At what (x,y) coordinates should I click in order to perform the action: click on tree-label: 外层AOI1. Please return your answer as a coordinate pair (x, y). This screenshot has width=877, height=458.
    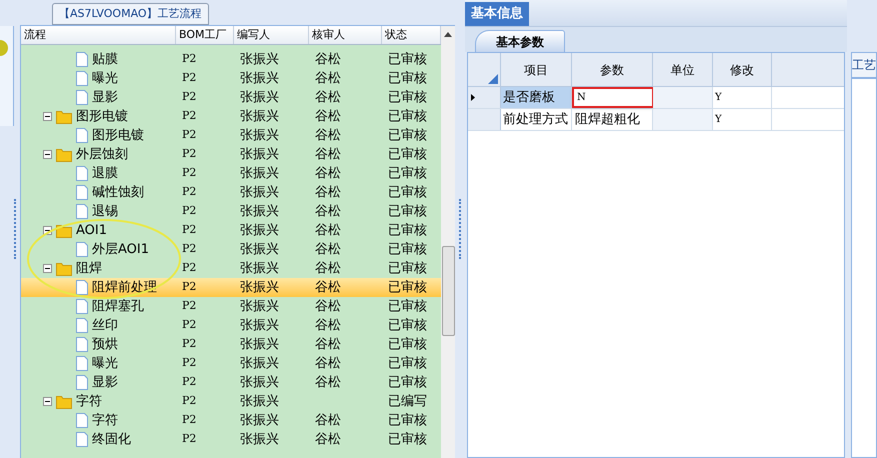
    Looking at the image, I should click on (121, 249).